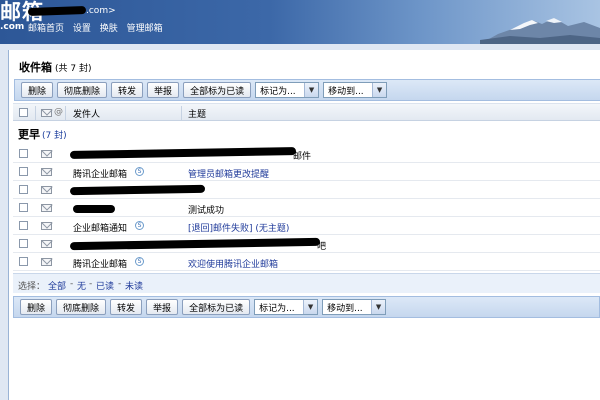 The height and width of the screenshot is (400, 600). What do you see at coordinates (145, 29) in the screenshot?
I see `nav-admin-mail: 管理邮箱` at bounding box center [145, 29].